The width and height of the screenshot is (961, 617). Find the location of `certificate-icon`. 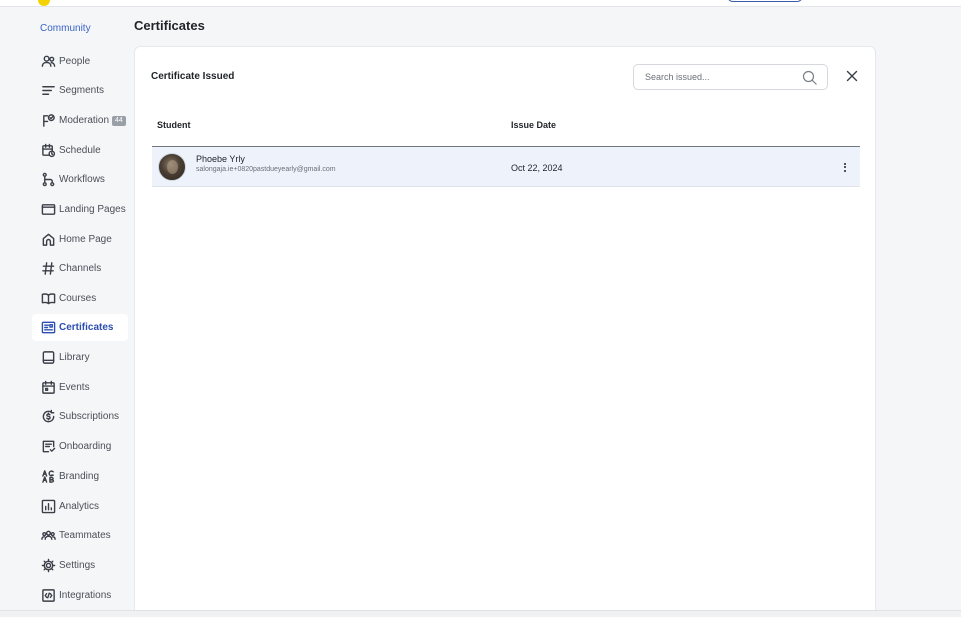

certificate-icon is located at coordinates (48, 328).